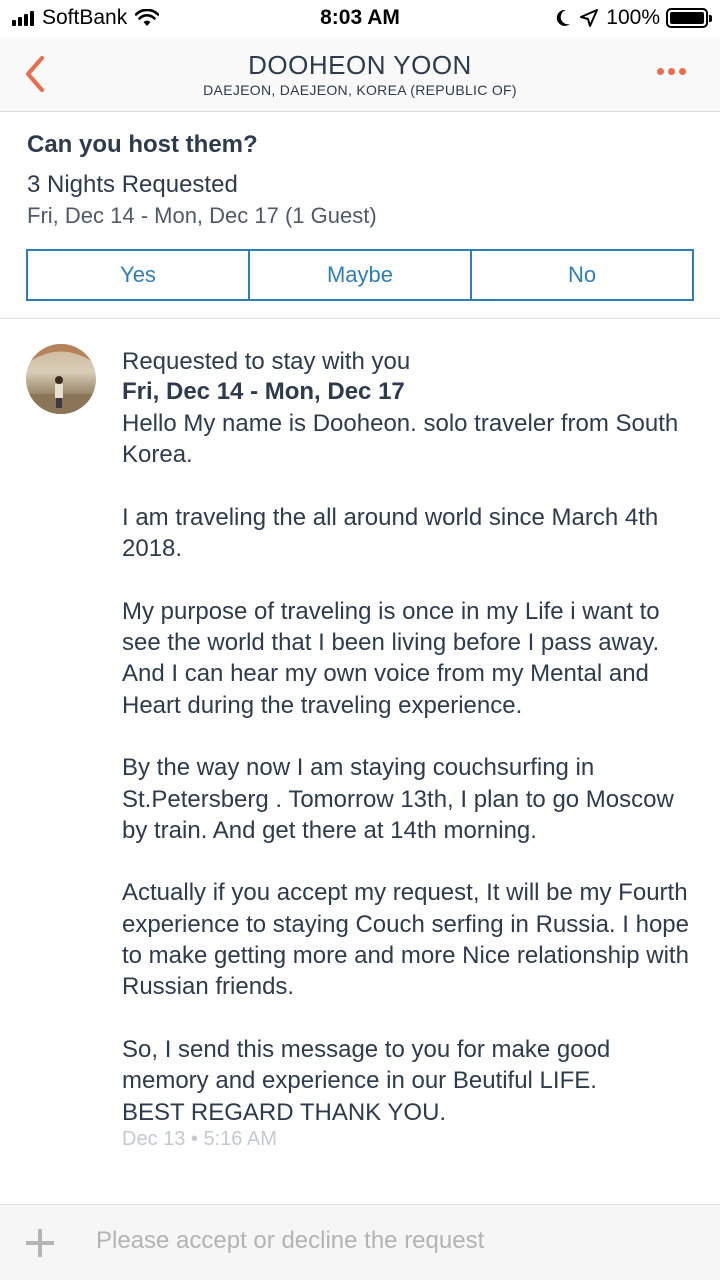  Describe the element at coordinates (199, 1139) in the screenshot. I see `message-timestamp: Dec 13 • 5:16 AM` at that location.